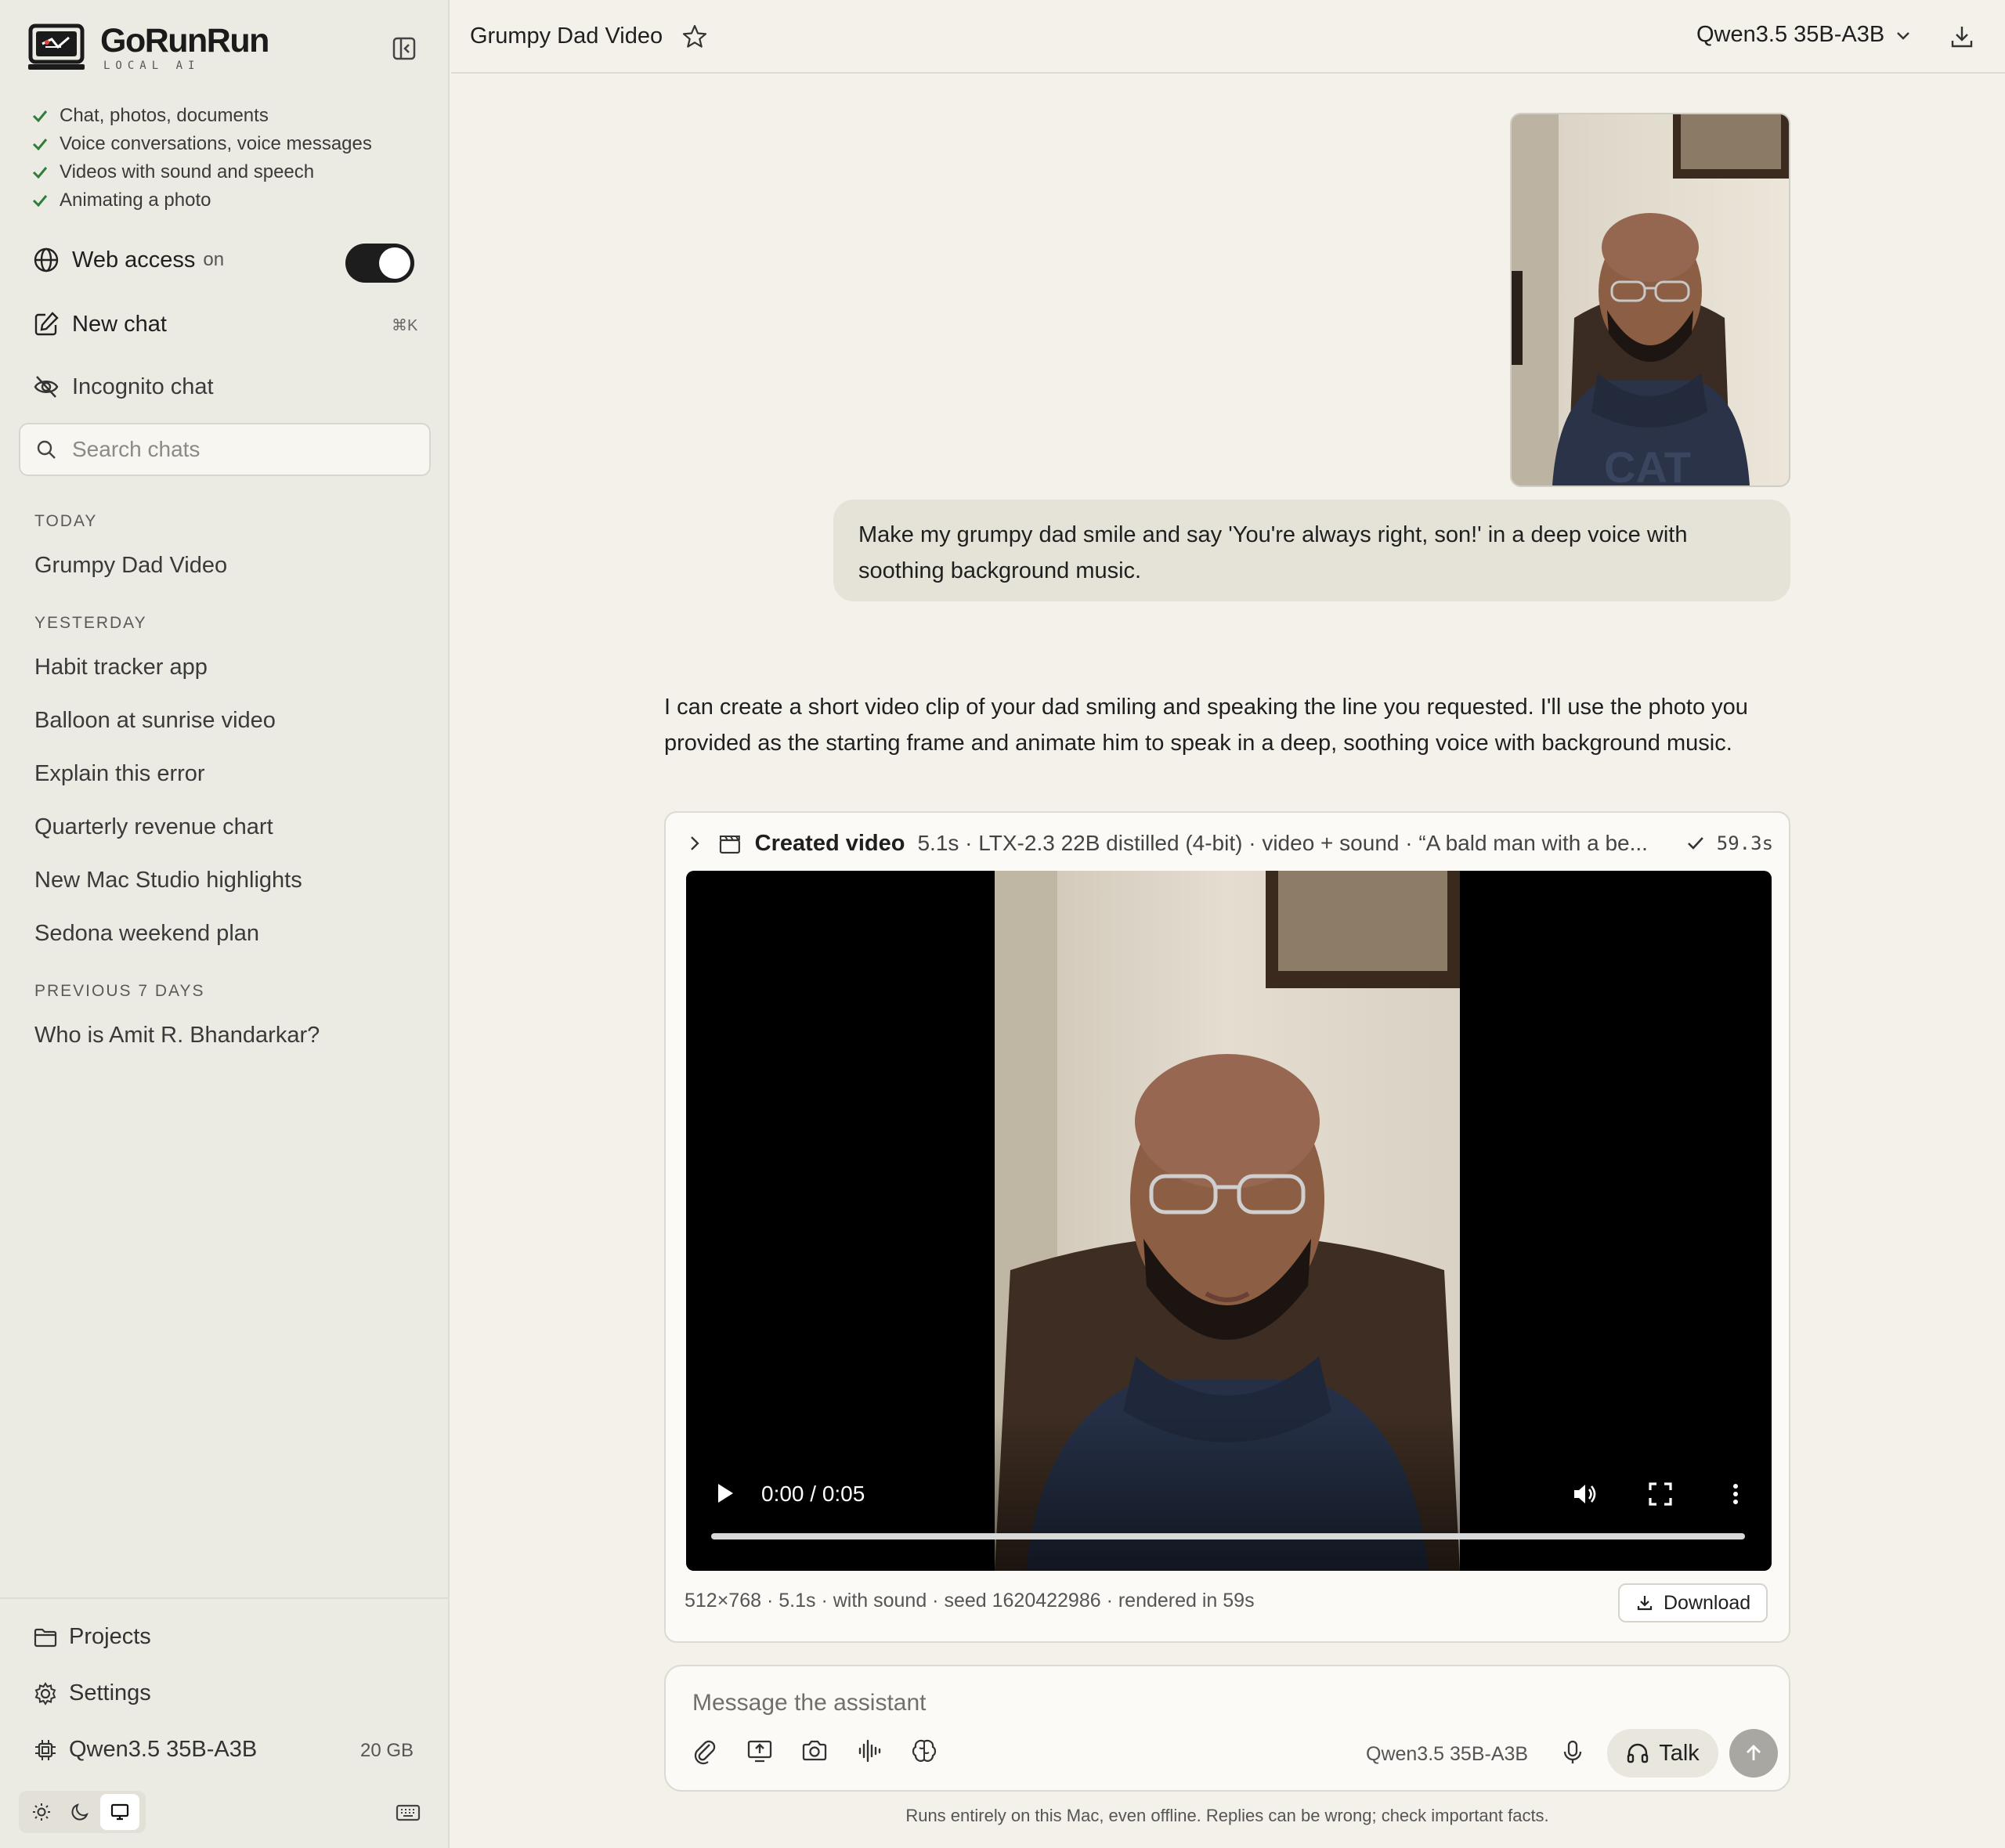 The image size is (2005, 1848). I want to click on toggle-knob, so click(394, 263).